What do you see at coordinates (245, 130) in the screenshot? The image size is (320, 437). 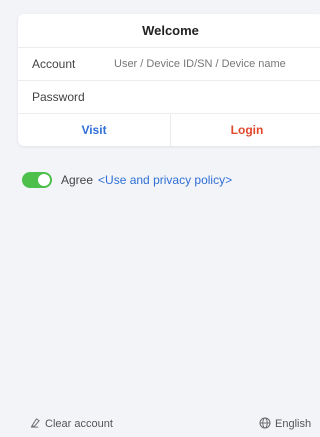 I see `login-button: Login` at bounding box center [245, 130].